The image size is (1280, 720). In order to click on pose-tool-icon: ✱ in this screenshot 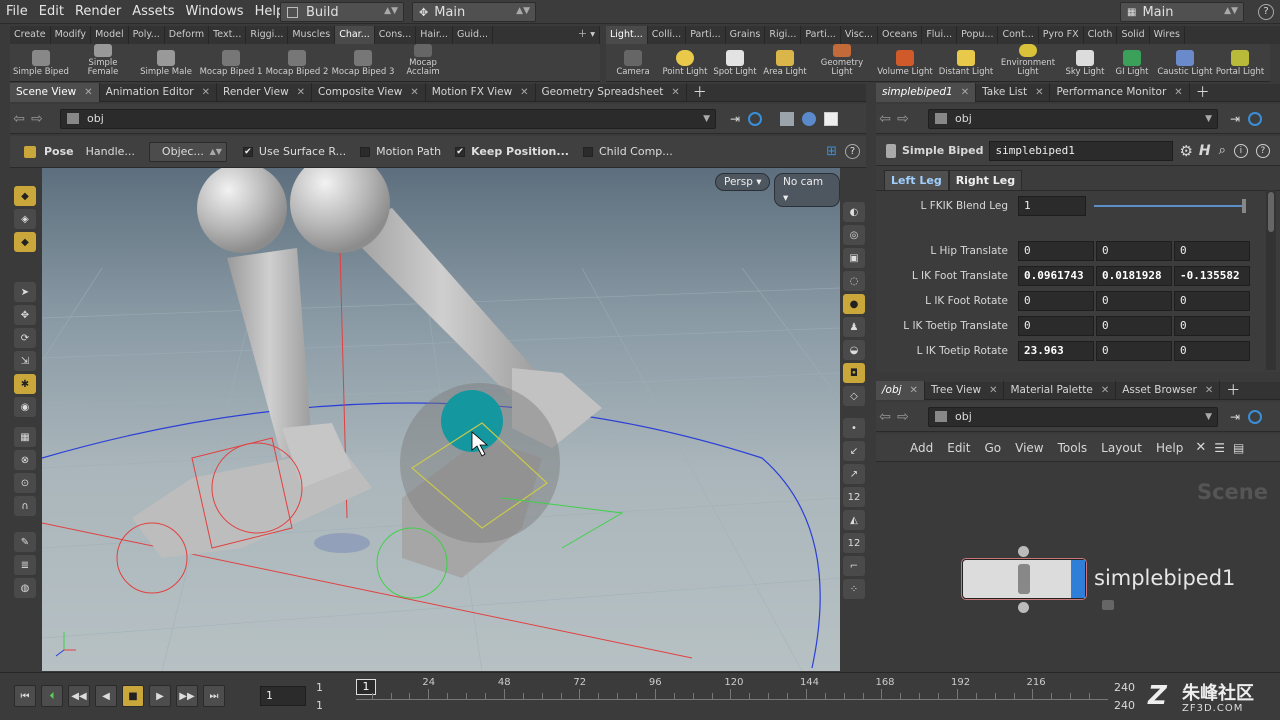, I will do `click(25, 384)`.